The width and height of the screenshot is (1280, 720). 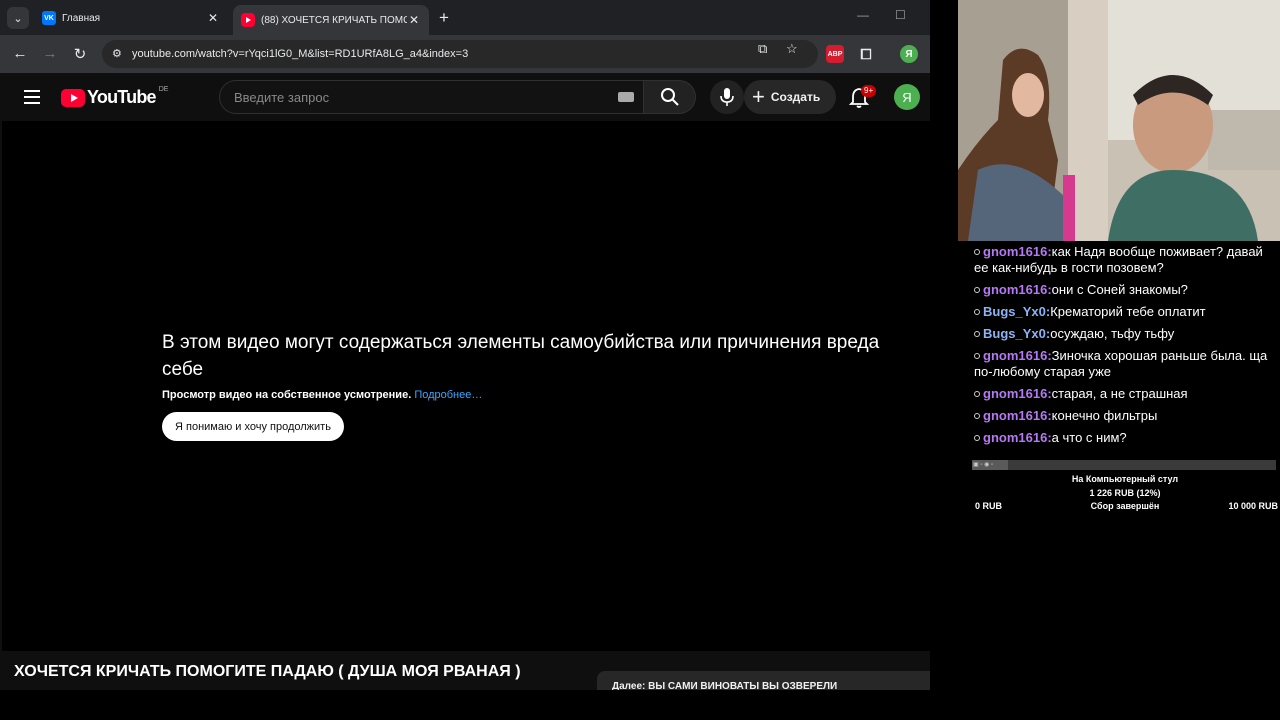 What do you see at coordinates (119, 54) in the screenshot?
I see `site-info-icon: ⚙` at bounding box center [119, 54].